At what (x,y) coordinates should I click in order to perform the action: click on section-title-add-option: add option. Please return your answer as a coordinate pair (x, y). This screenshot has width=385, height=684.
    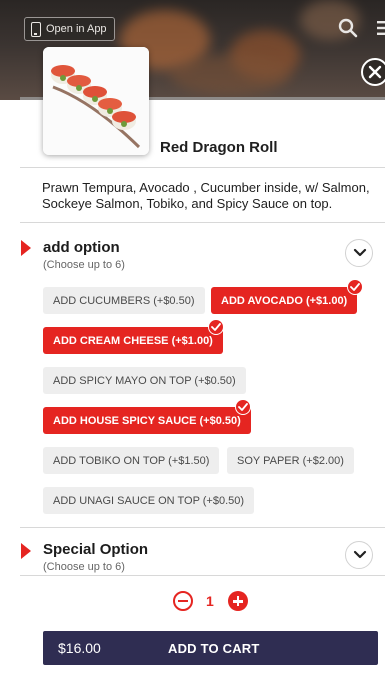
    Looking at the image, I should click on (81, 247).